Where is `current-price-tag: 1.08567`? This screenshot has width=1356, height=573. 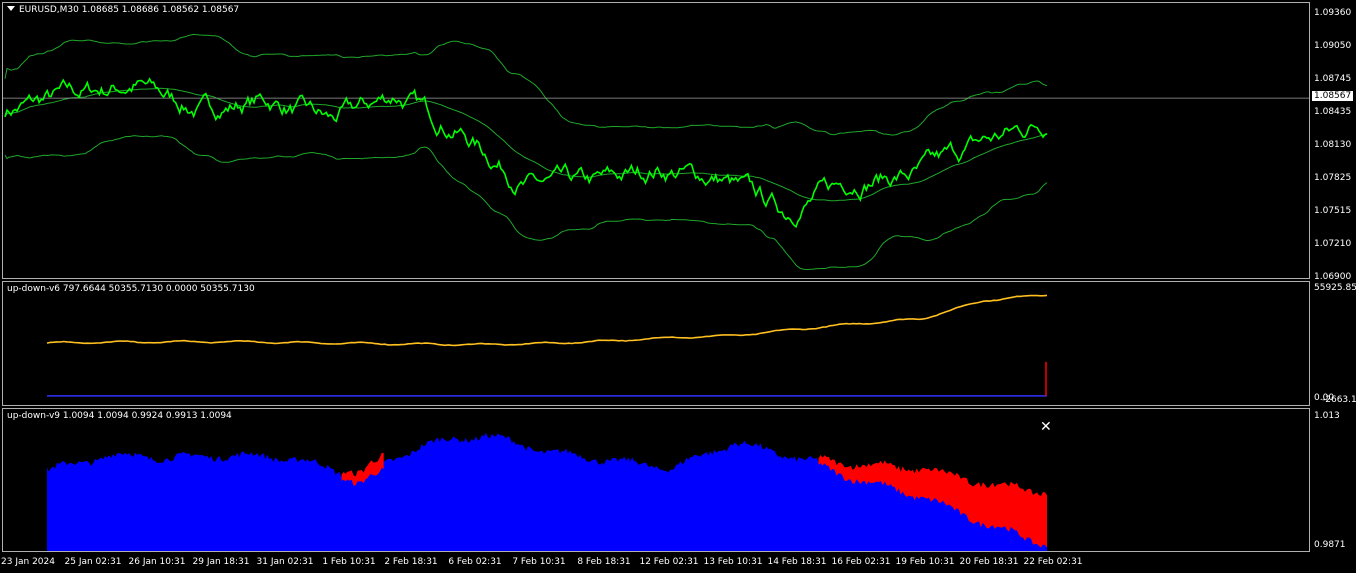 current-price-tag: 1.08567 is located at coordinates (1333, 96).